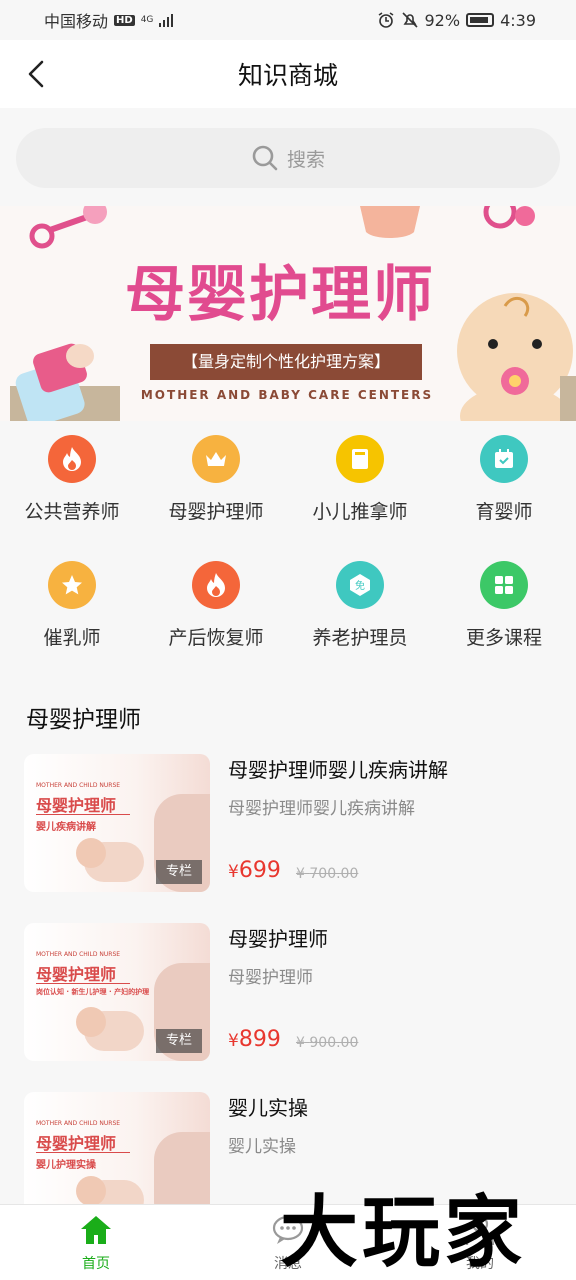 This screenshot has height=1280, width=576. What do you see at coordinates (504, 512) in the screenshot?
I see `category-label: 育婴师` at bounding box center [504, 512].